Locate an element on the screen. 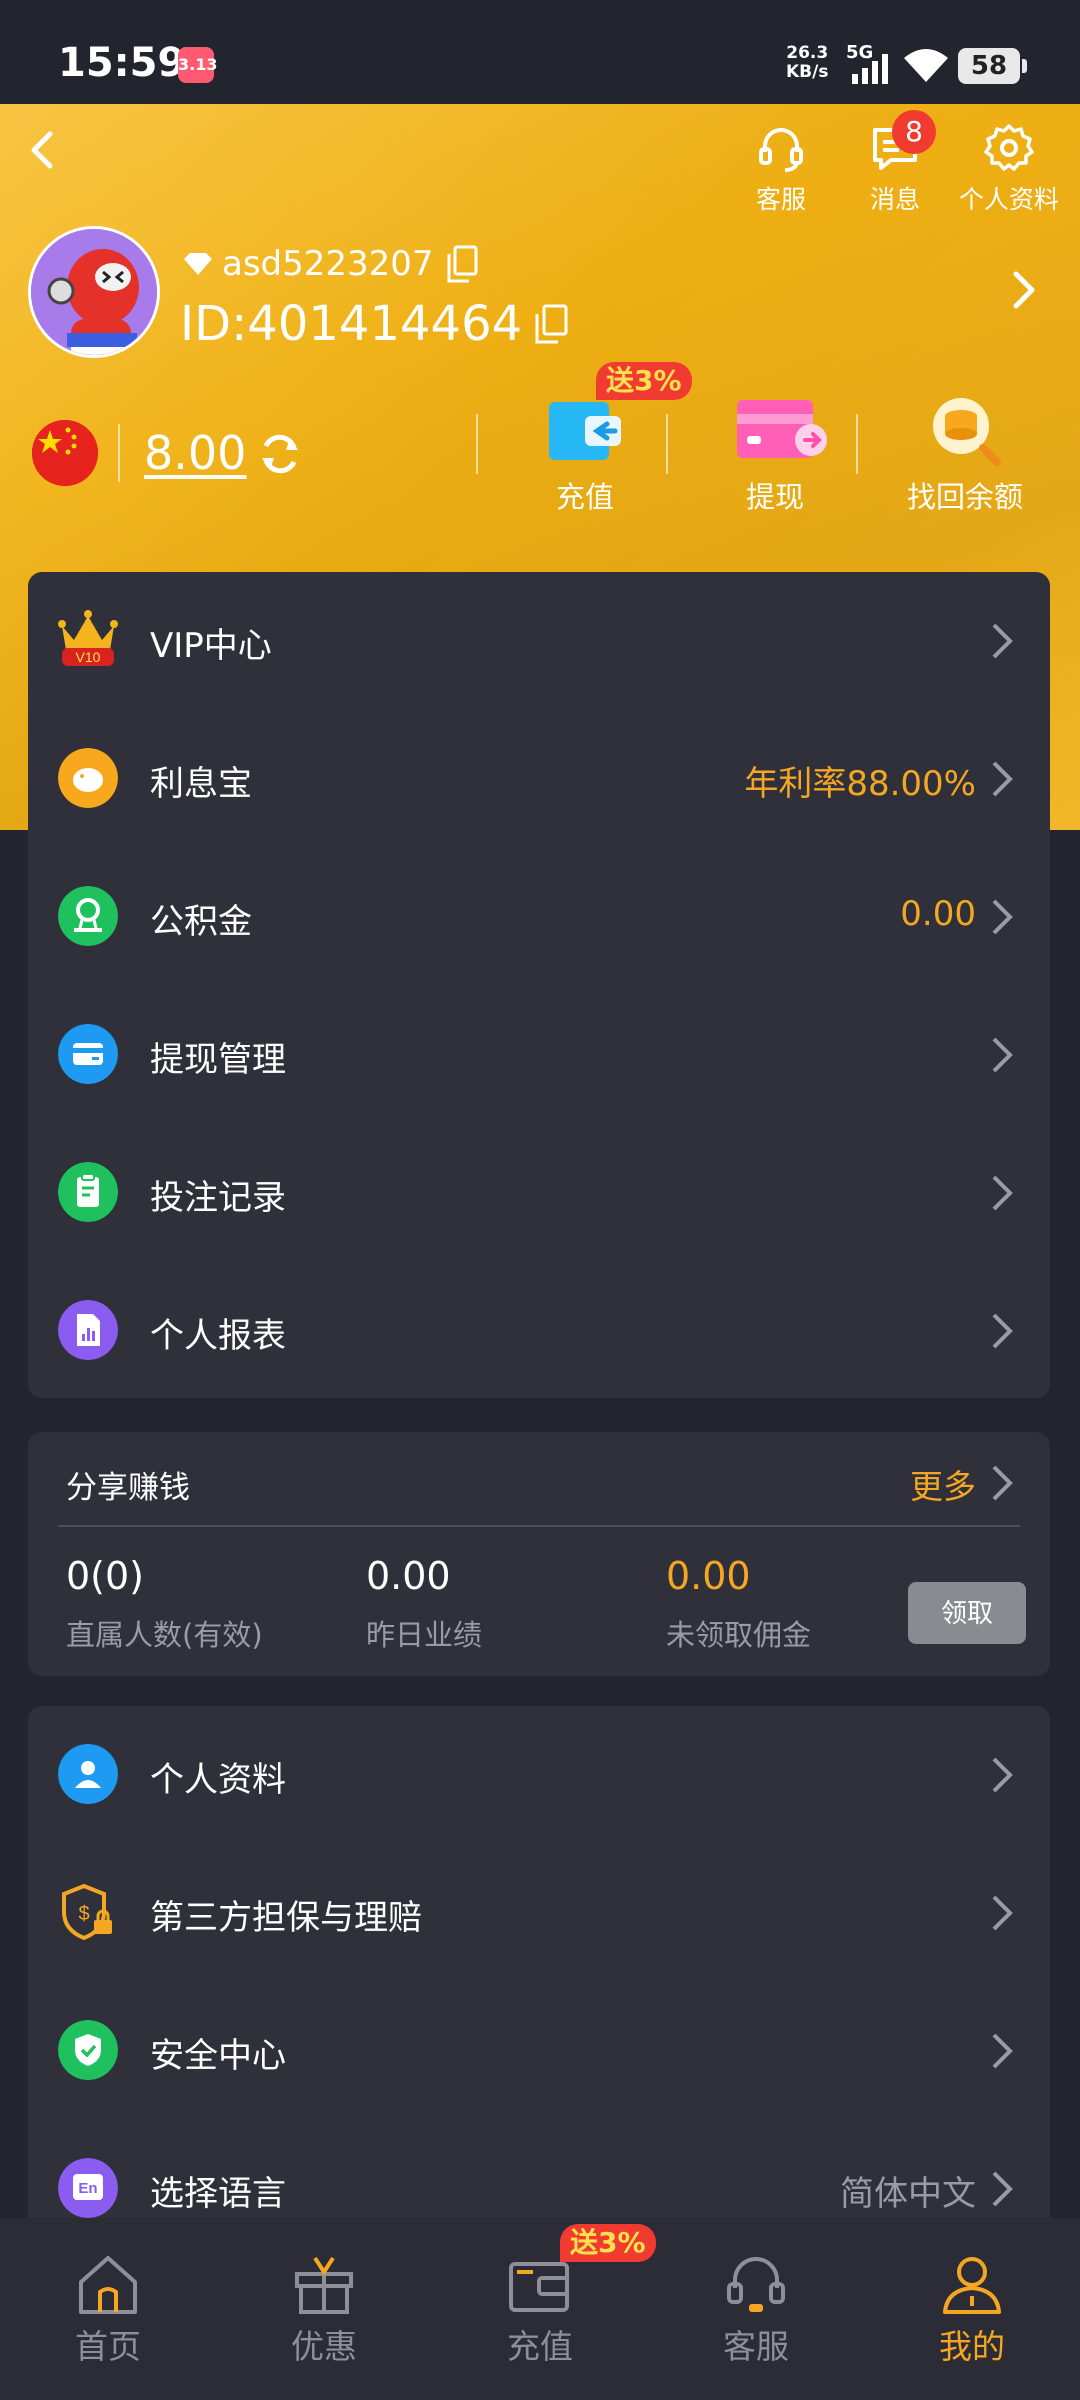 This screenshot has height=2400, width=1080. card-icon is located at coordinates (88, 1054).